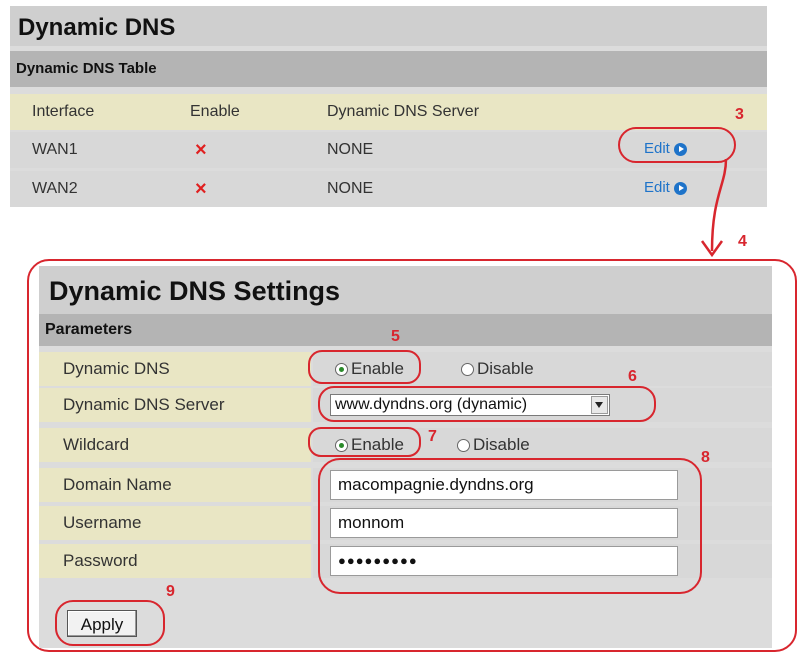  Describe the element at coordinates (110, 623) in the screenshot. I see `annotation-apply` at that location.